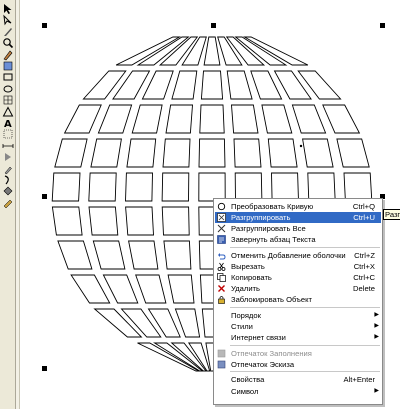  What do you see at coordinates (298, 379) in the screenshot?
I see `menu-item-item-18: Свойства Alt+Enter` at bounding box center [298, 379].